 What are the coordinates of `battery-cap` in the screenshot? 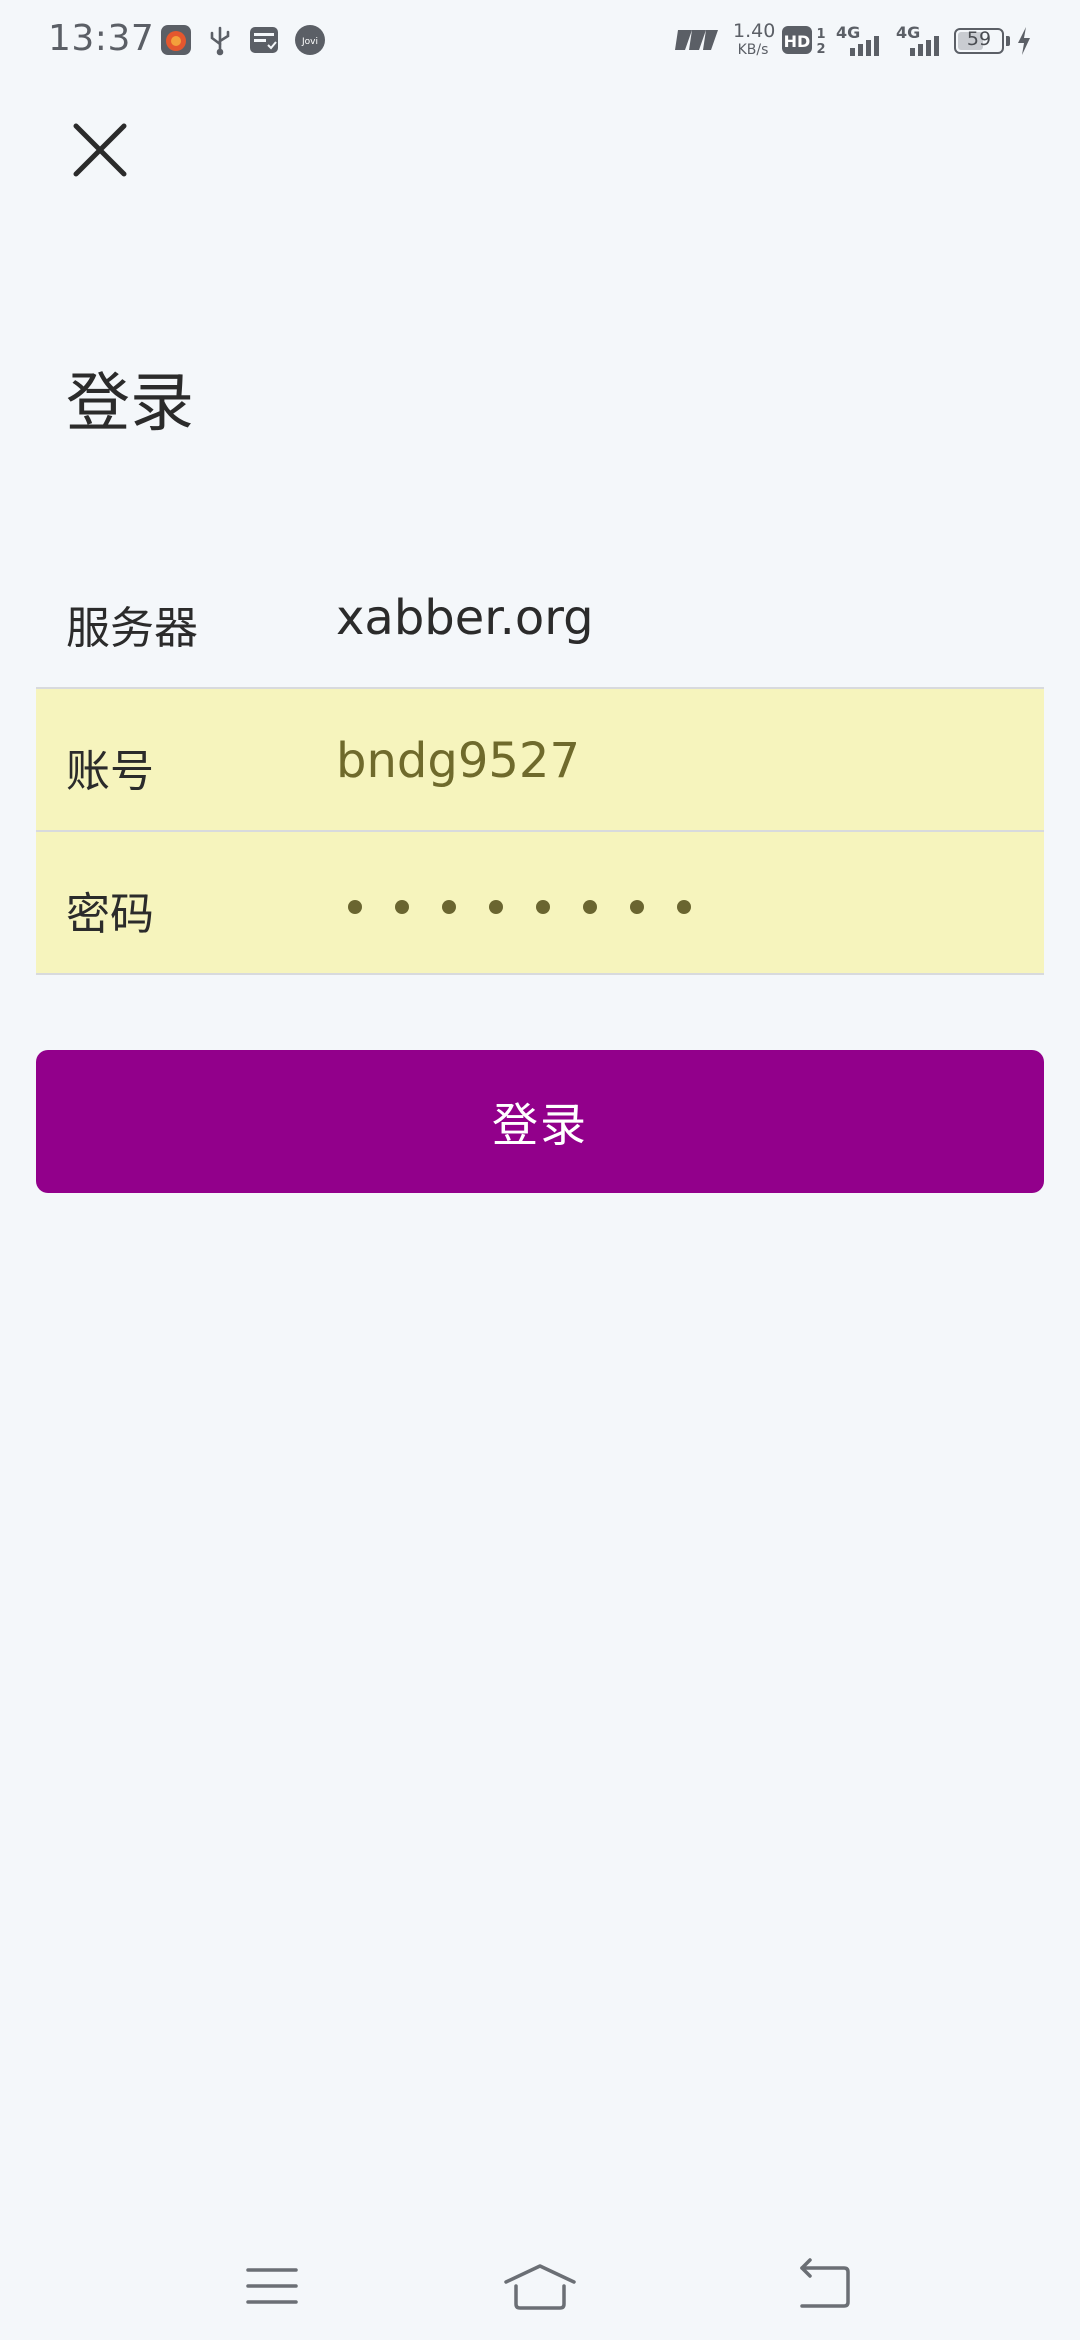 It's located at (1008, 41).